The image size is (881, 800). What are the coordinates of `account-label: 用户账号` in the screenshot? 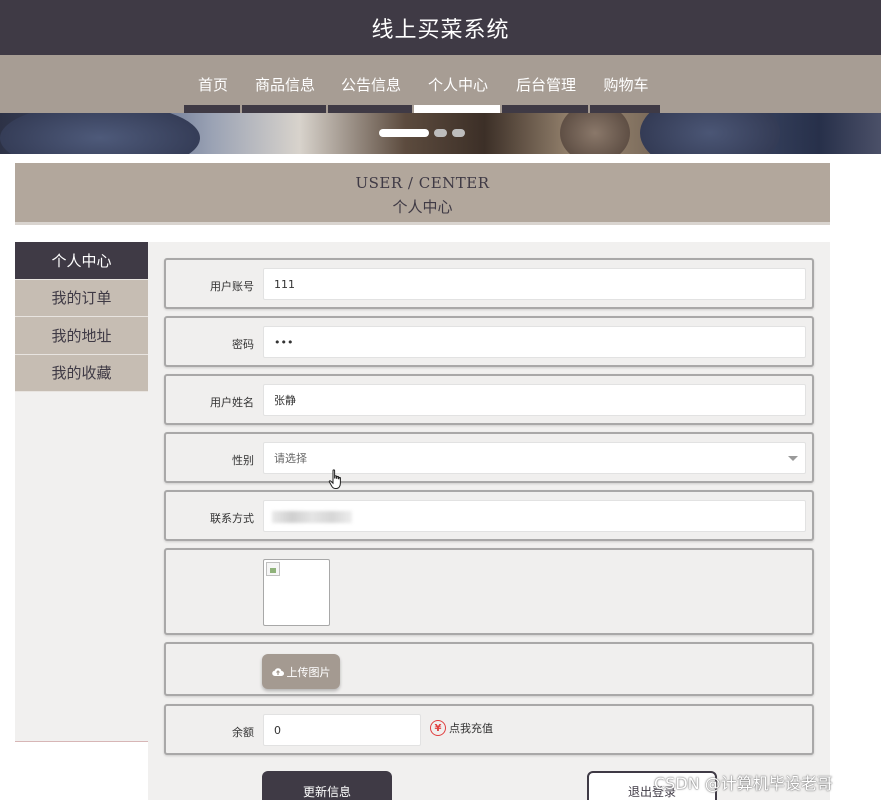 It's located at (232, 286).